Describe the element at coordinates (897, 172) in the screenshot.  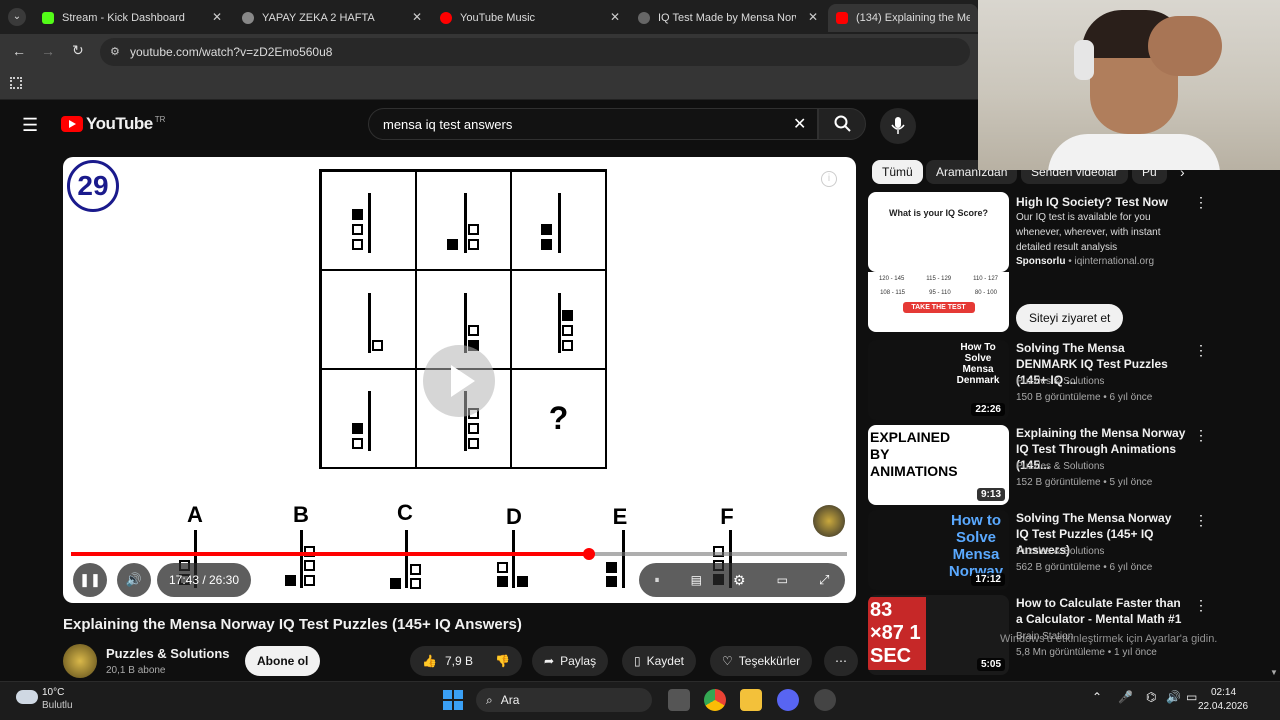
I see `chip-all: Tümü` at that location.